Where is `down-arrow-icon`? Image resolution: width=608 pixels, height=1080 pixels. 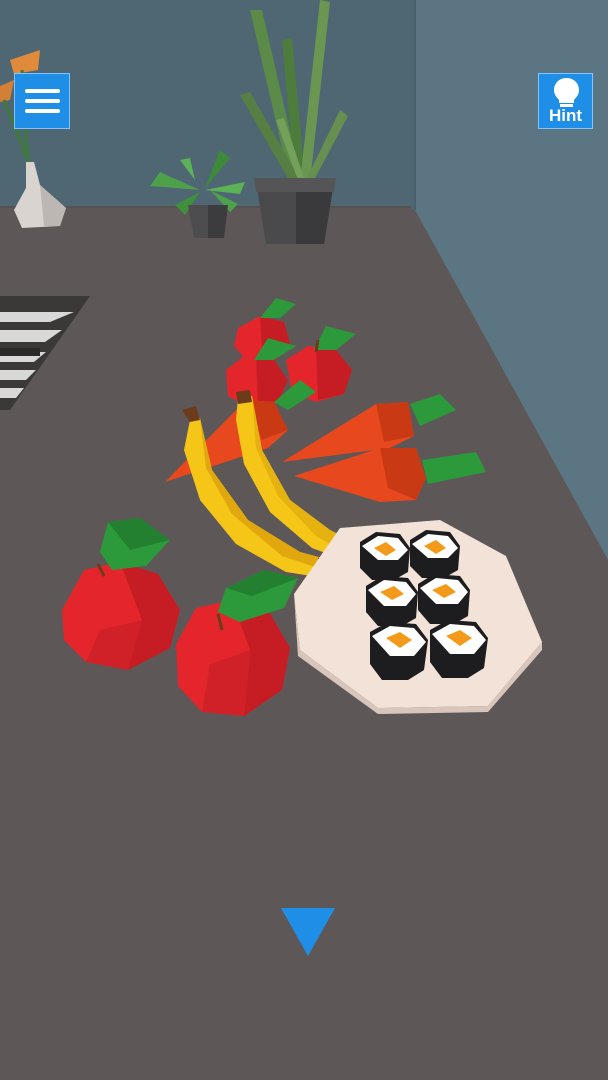
down-arrow-icon is located at coordinates (308, 932).